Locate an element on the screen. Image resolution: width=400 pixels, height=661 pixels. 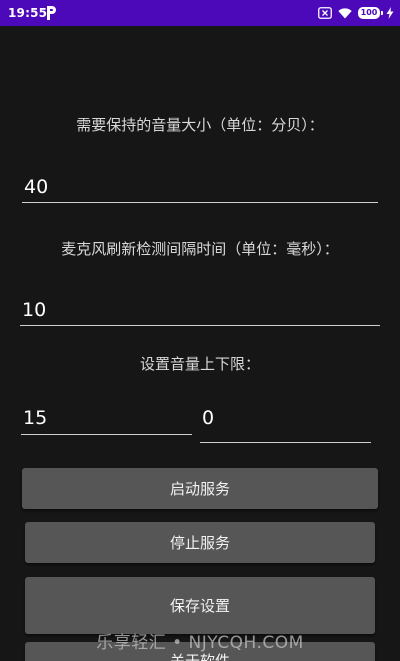
interval-label: 麦克风刷新检测间隔时间（单位：毫秒）： is located at coordinates (200, 249).